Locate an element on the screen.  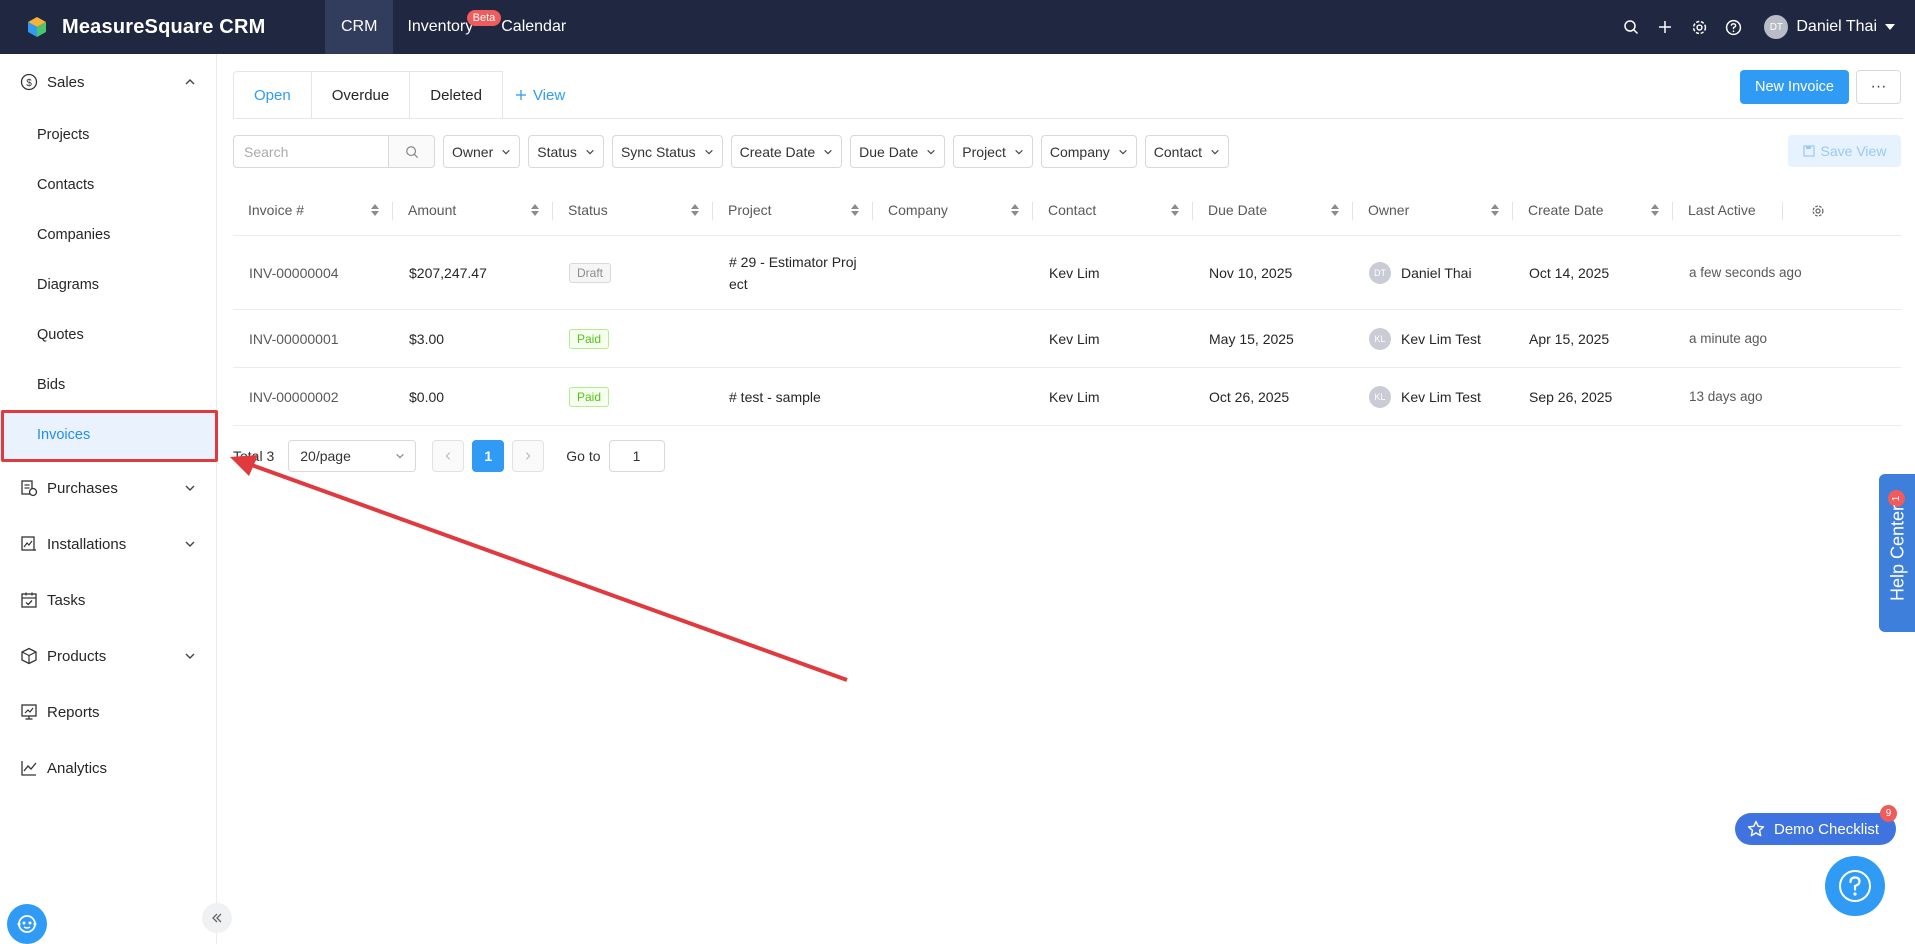
search-button is located at coordinates (412, 151).